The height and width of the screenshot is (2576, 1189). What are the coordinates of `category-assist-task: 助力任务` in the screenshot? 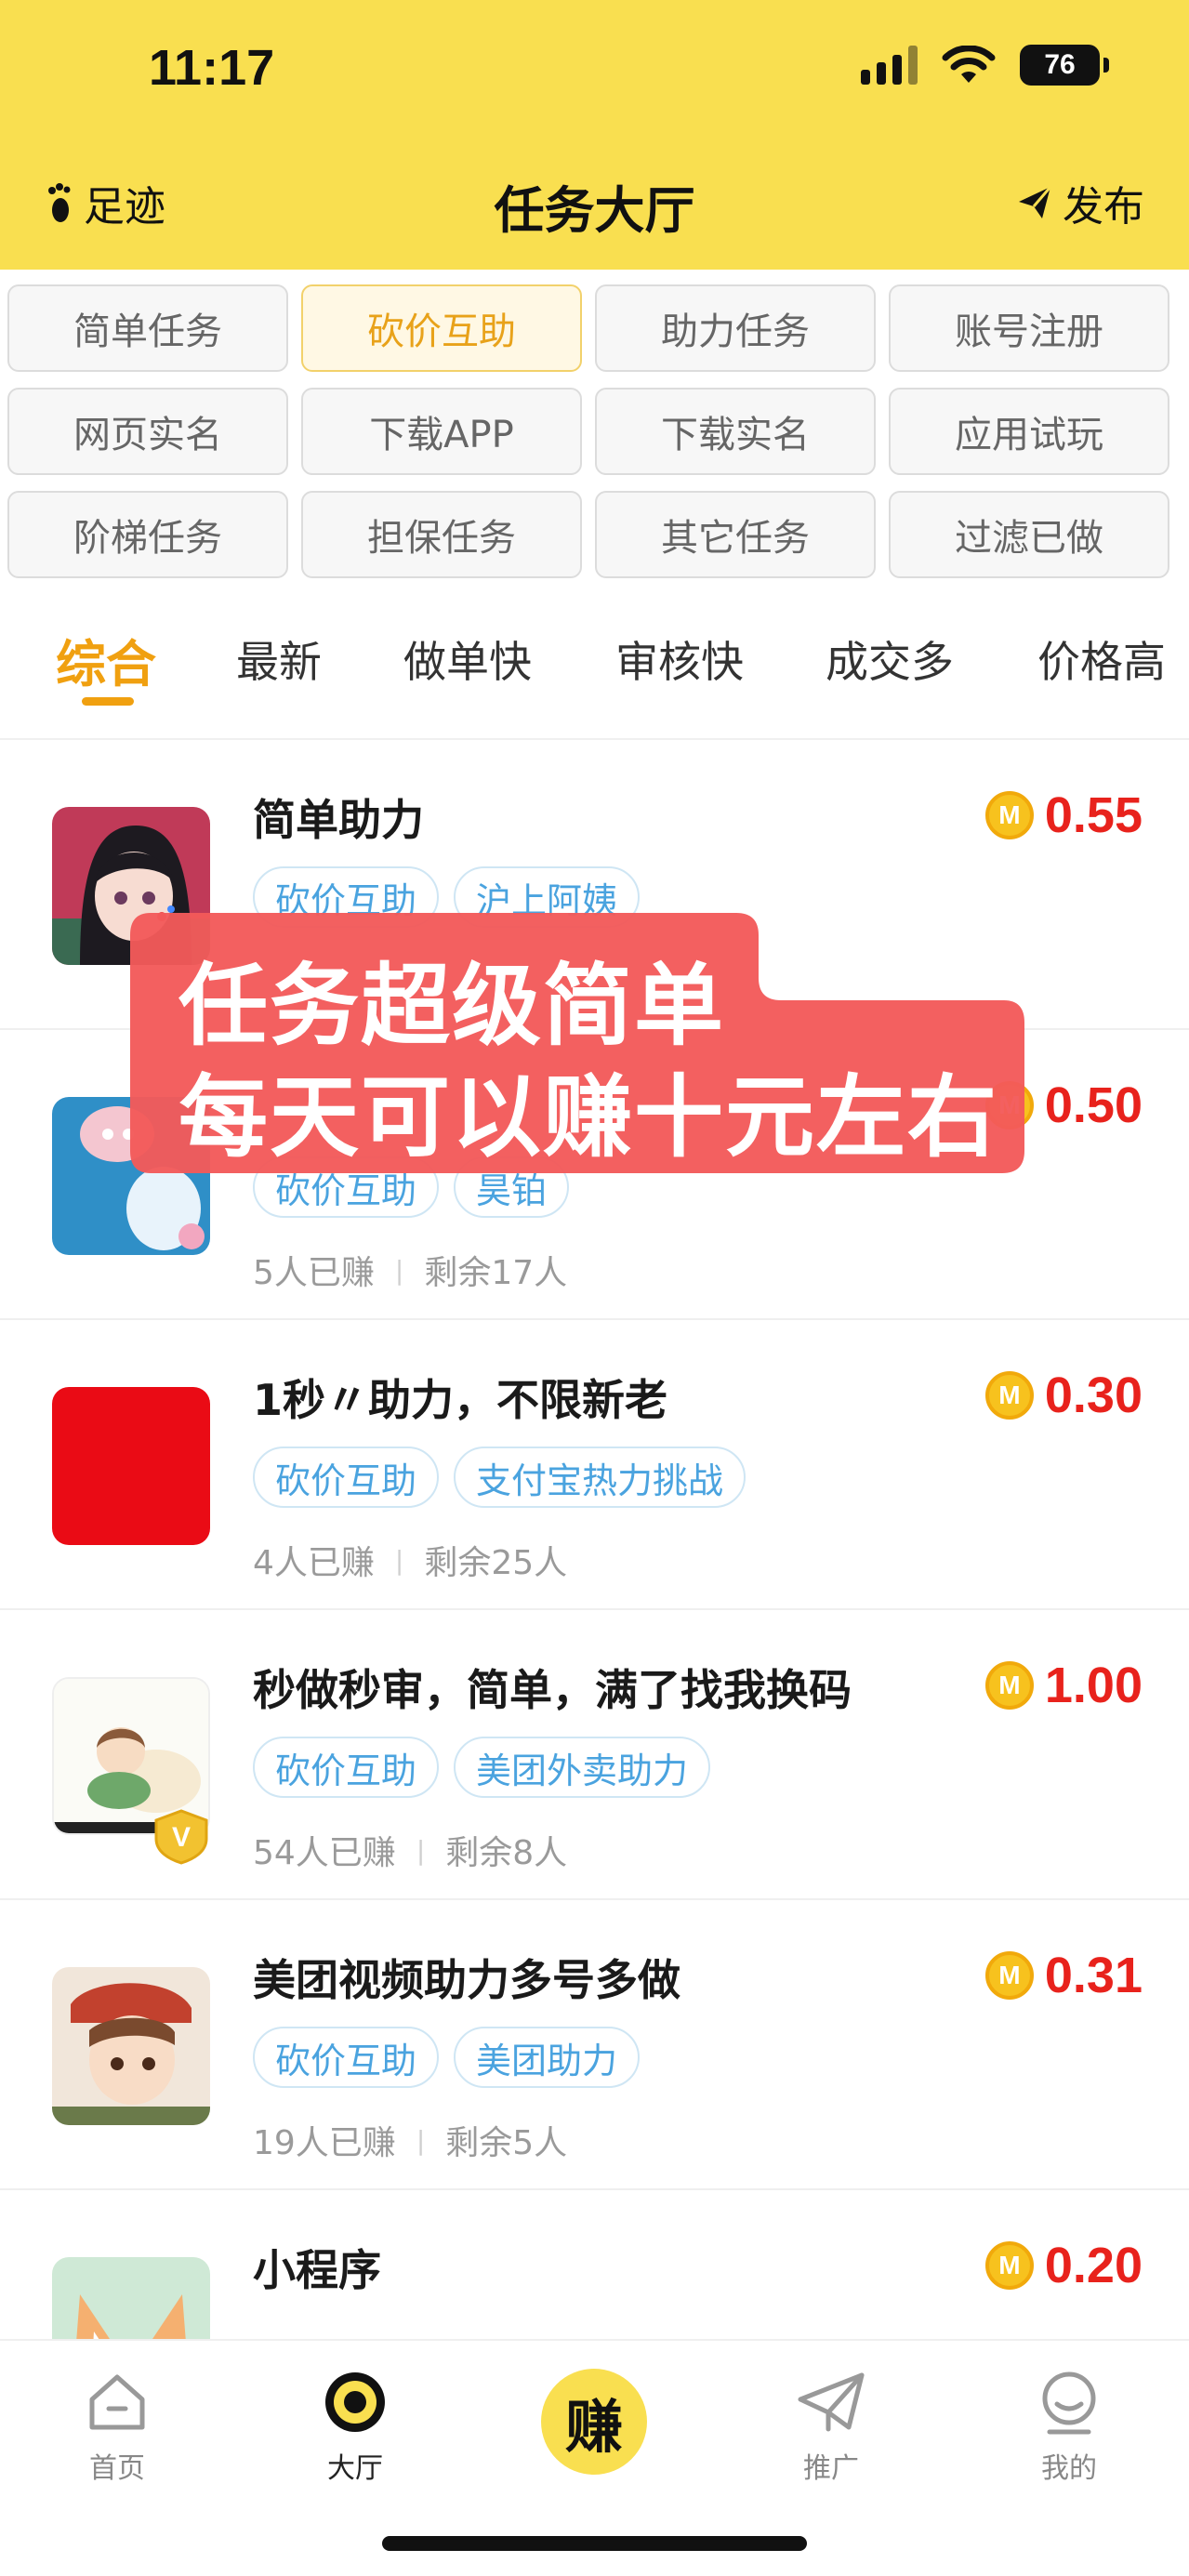 It's located at (735, 328).